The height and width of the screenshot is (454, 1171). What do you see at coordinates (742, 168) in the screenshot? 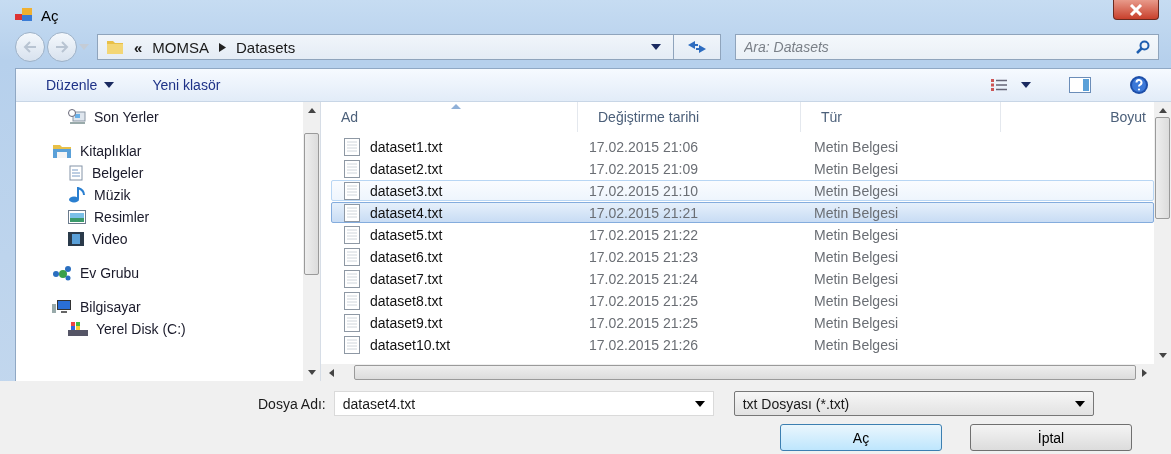
I see `file-row: dataset2.txt 17.02.2015 21:09 Metin Belgesi` at bounding box center [742, 168].